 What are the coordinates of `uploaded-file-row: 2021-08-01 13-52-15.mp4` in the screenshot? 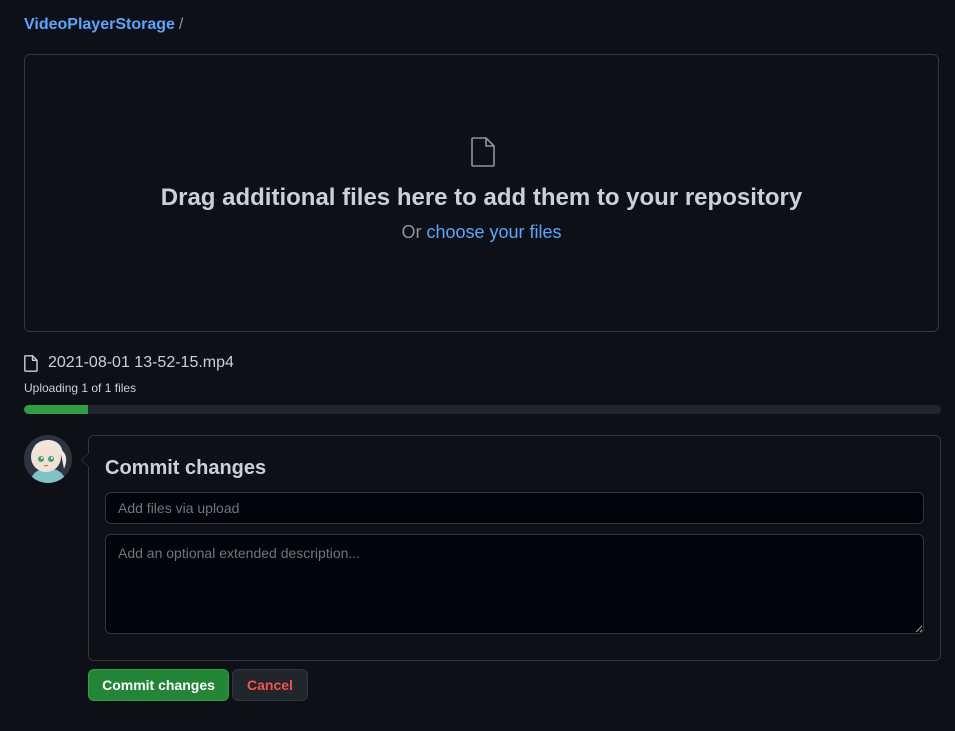 It's located at (129, 363).